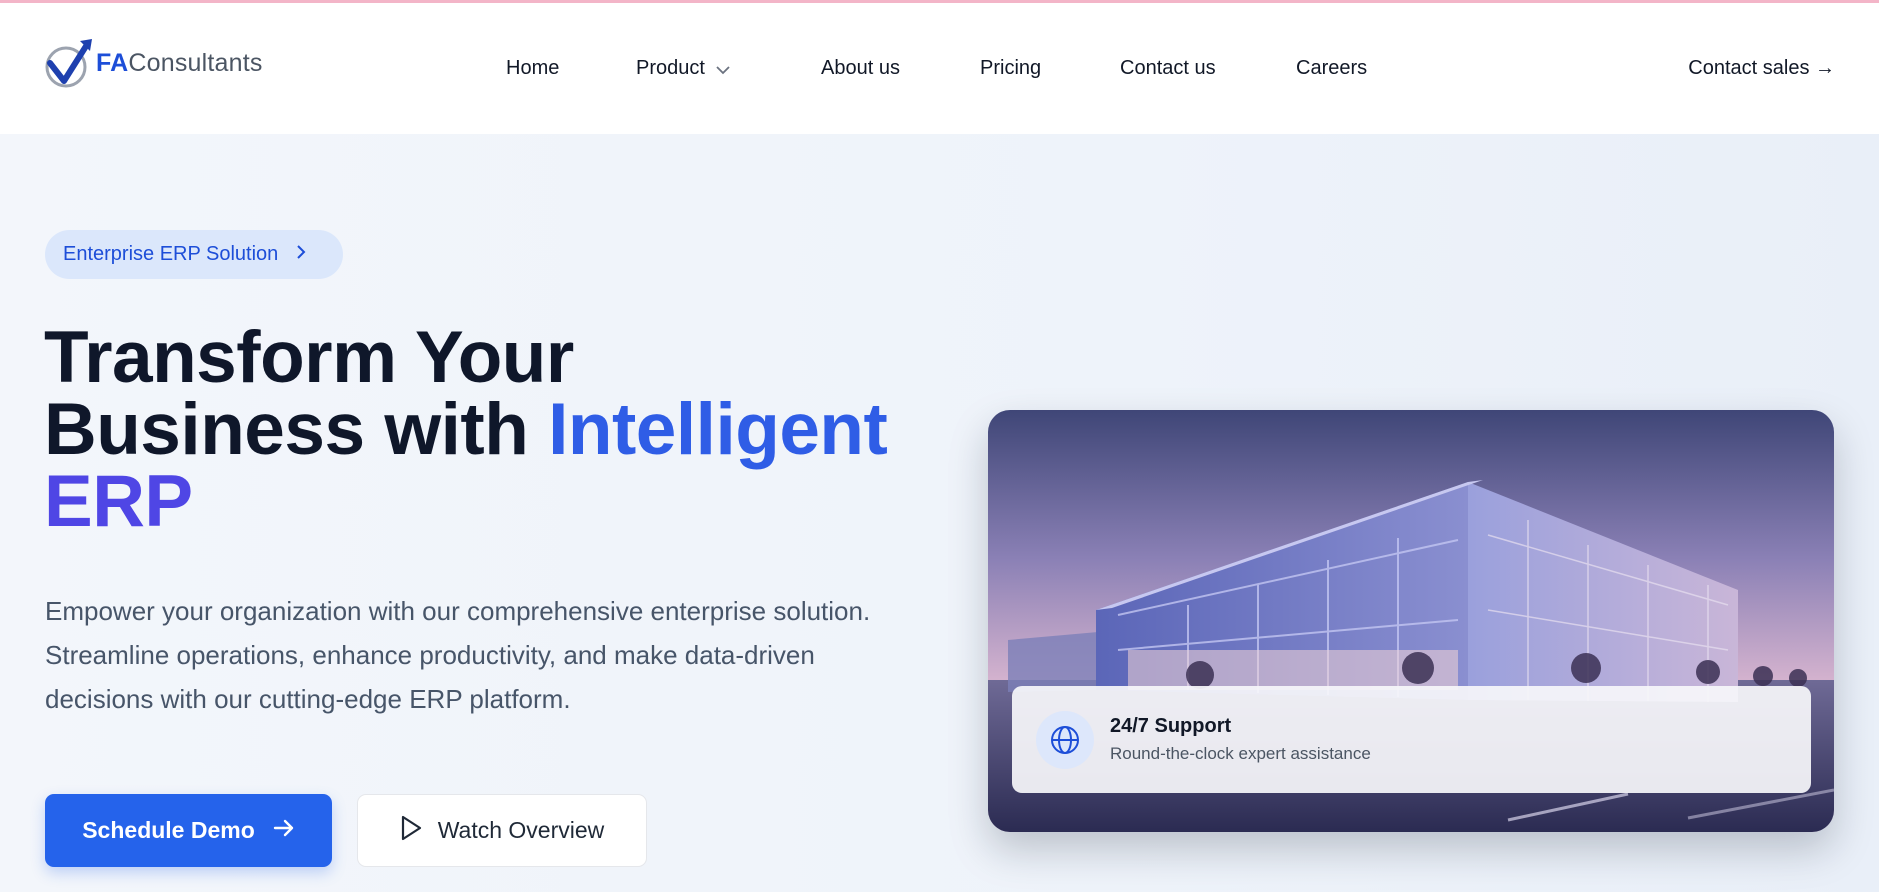 This screenshot has height=892, width=1879. Describe the element at coordinates (1168, 68) in the screenshot. I see `nav-contact-us: Contact us` at that location.